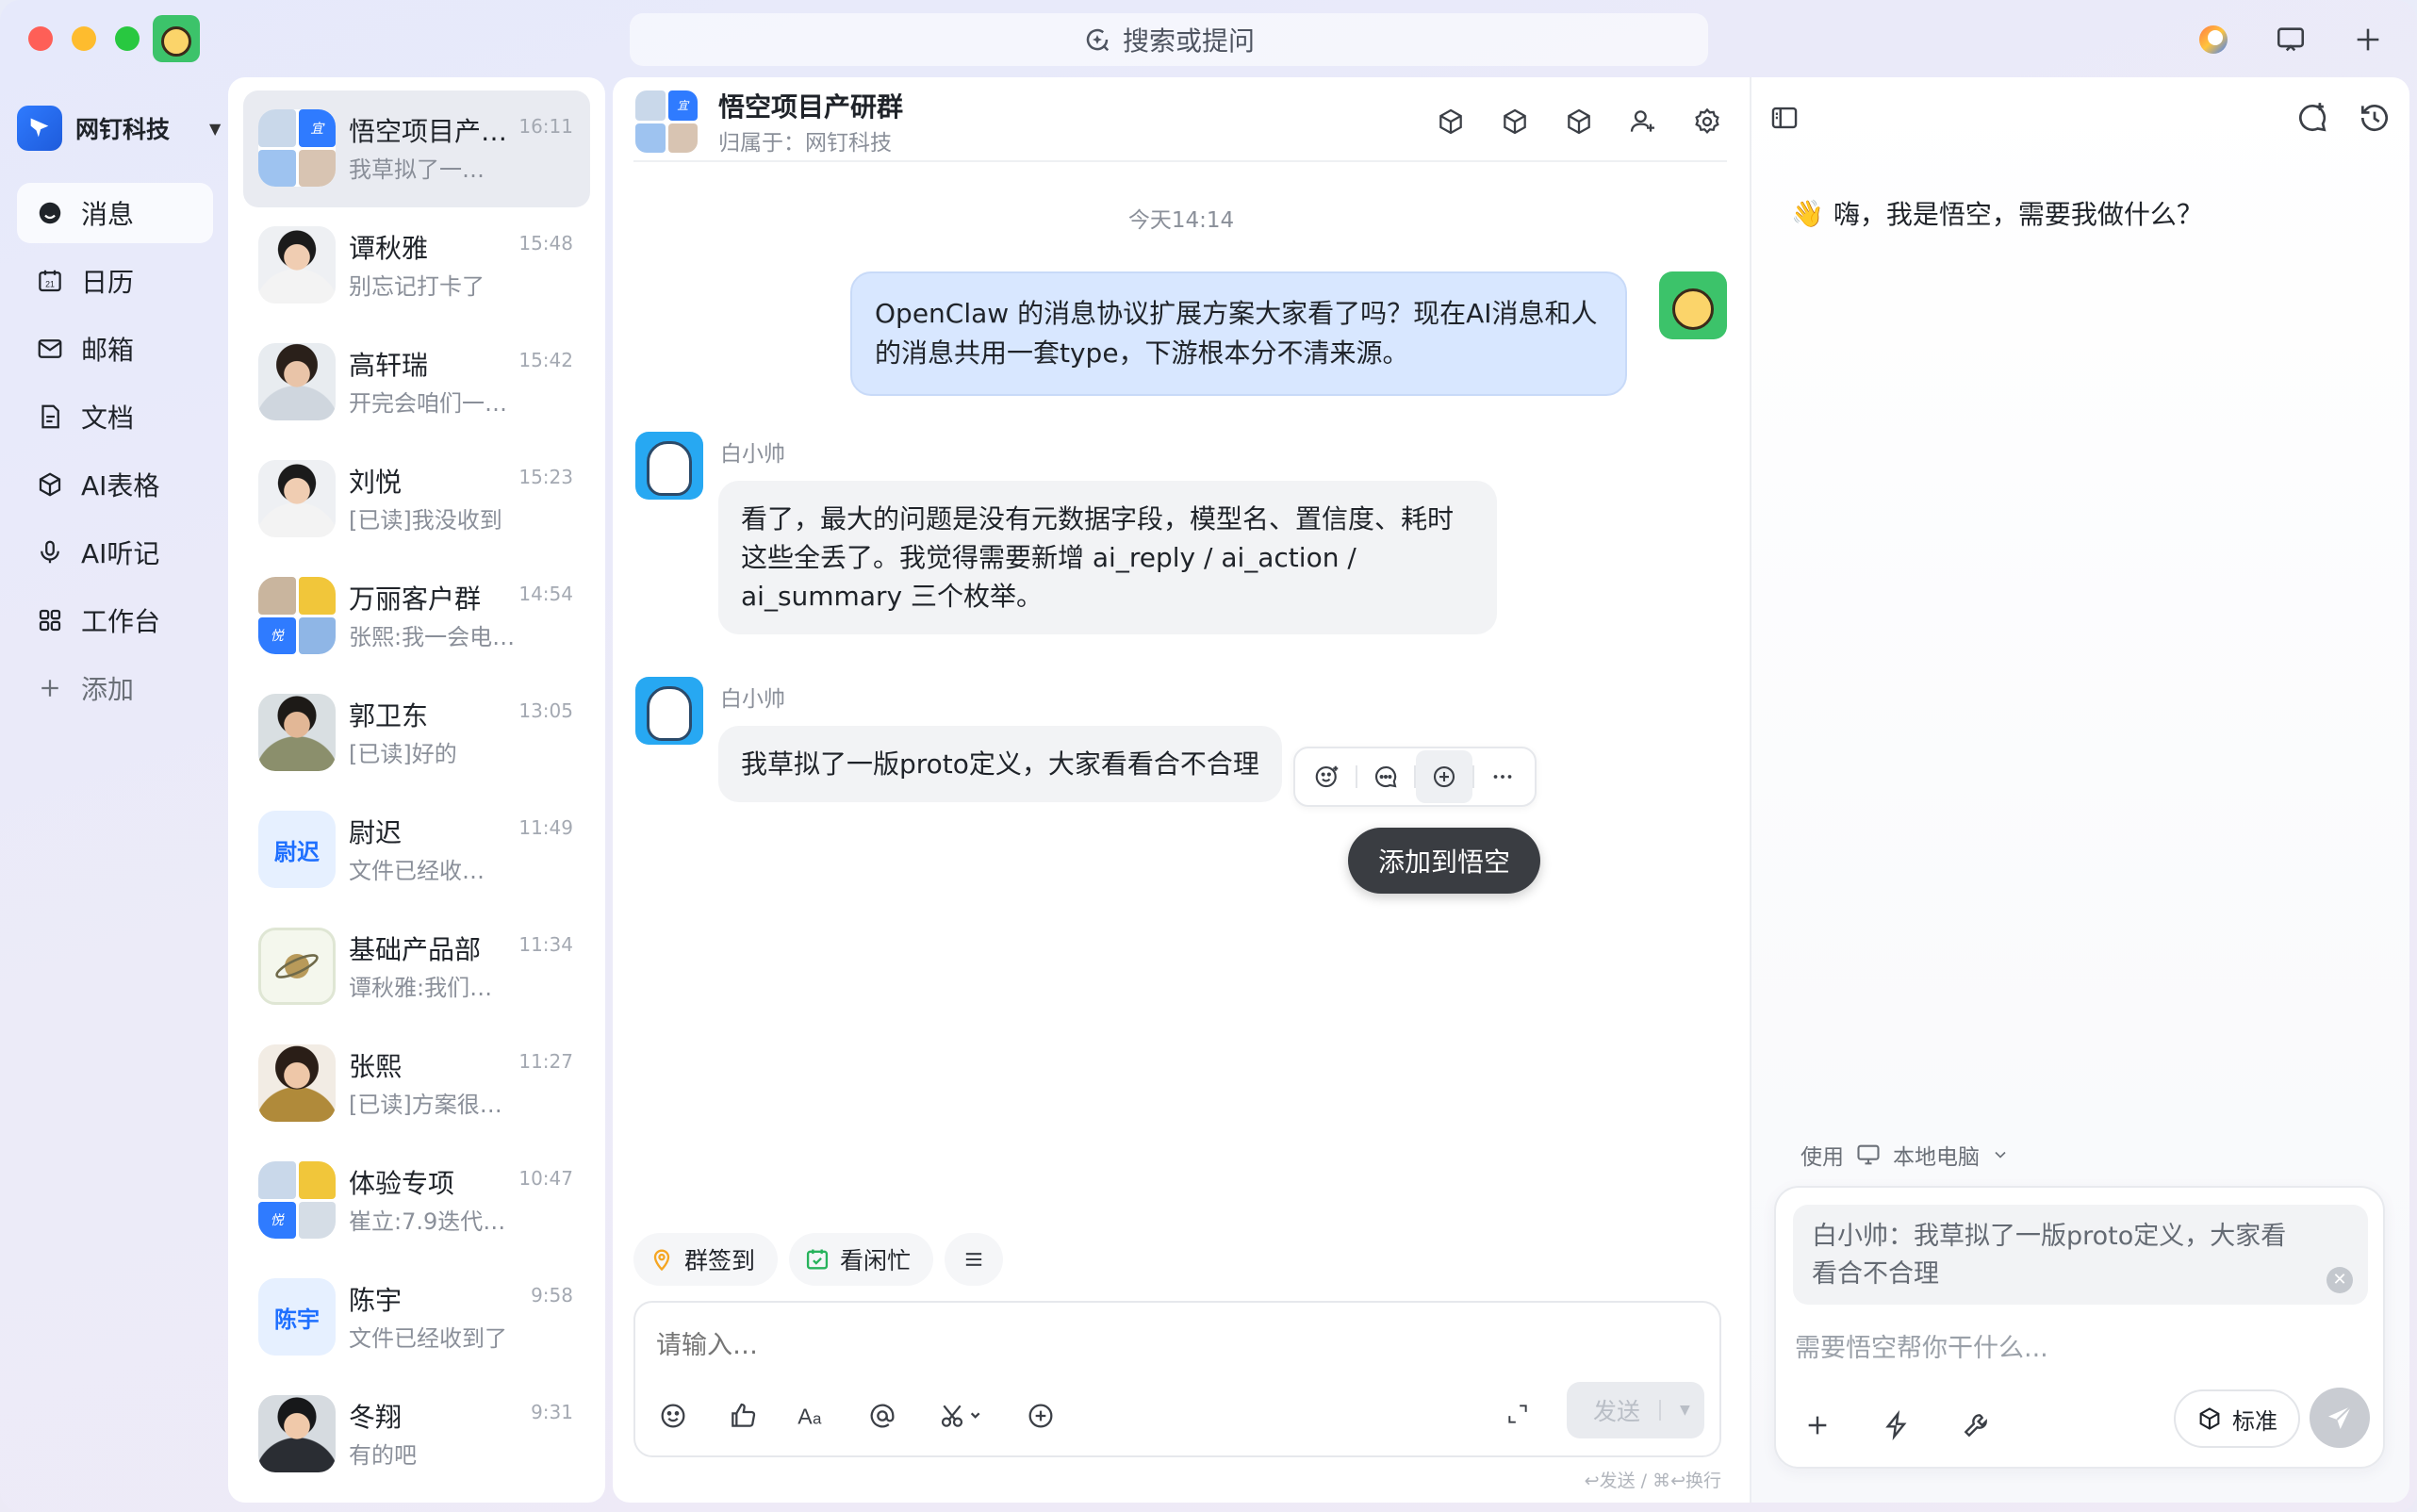 The image size is (2417, 1512). What do you see at coordinates (416, 733) in the screenshot?
I see `conversation-item: 郭卫东 13:05 [已读]好的` at bounding box center [416, 733].